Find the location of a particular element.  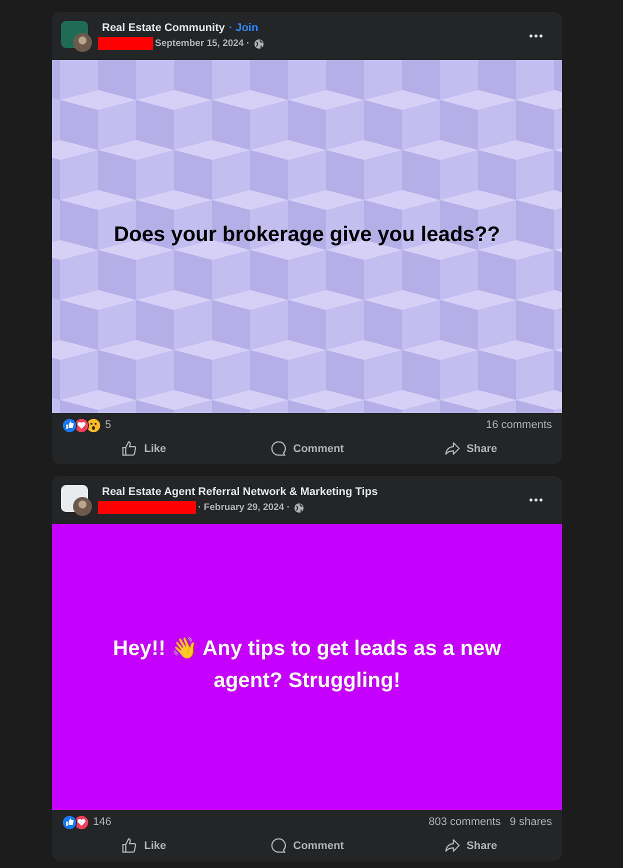

join-link: · Join is located at coordinates (243, 28).